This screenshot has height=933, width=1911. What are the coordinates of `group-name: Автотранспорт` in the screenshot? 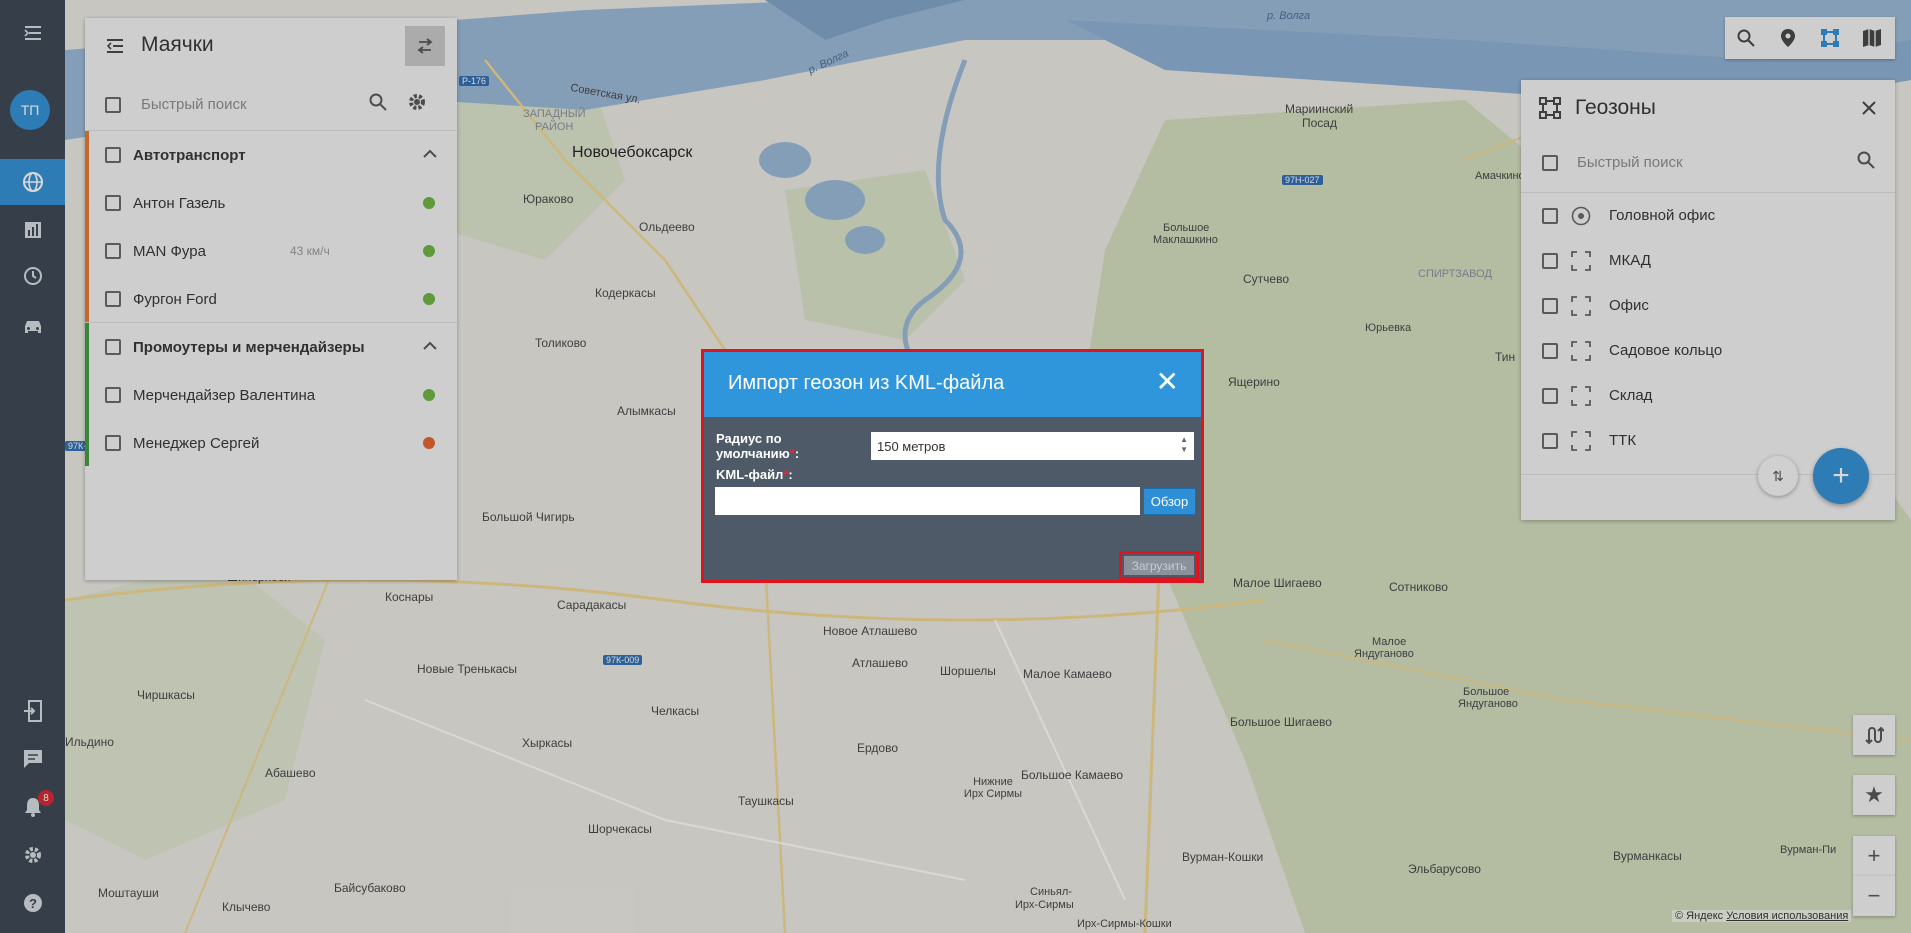 It's located at (189, 155).